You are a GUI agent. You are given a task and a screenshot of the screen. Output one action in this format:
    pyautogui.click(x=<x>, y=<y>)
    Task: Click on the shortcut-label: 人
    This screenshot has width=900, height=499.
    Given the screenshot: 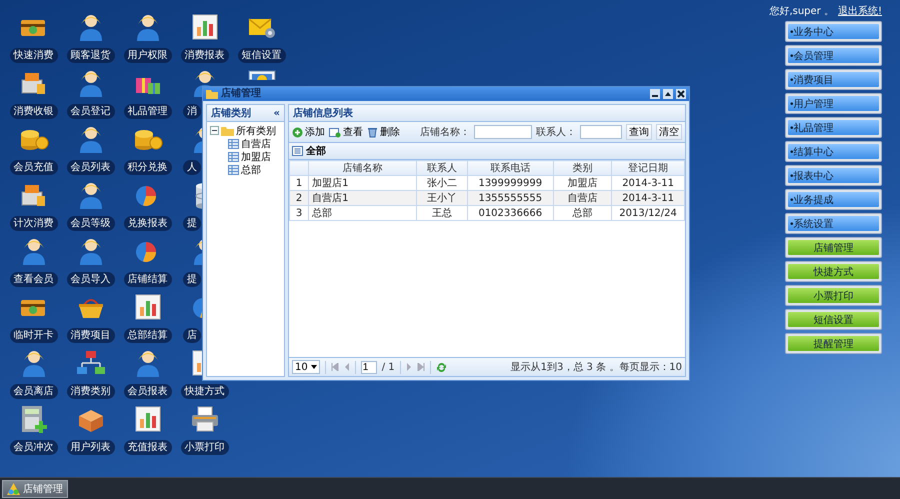 What is the action you would take?
    pyautogui.click(x=192, y=167)
    